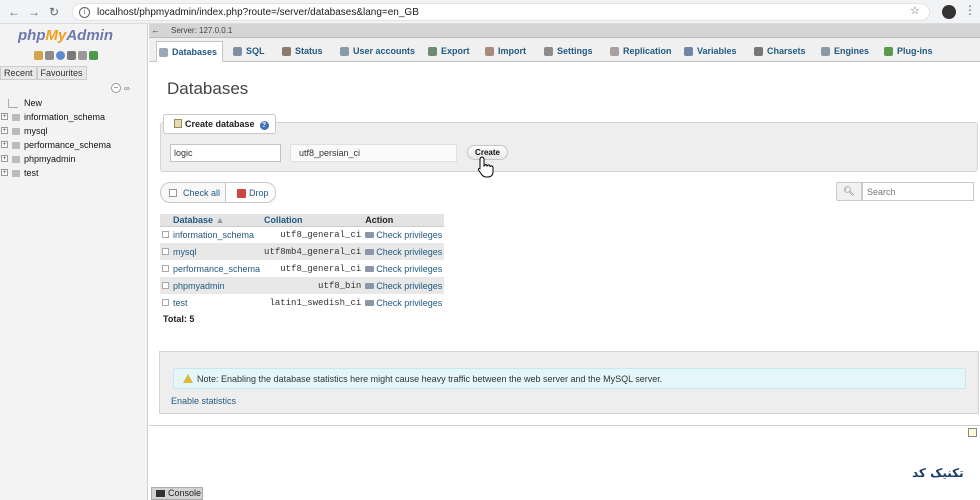  What do you see at coordinates (18, 73) in the screenshot?
I see `tab-recent: Recent` at bounding box center [18, 73].